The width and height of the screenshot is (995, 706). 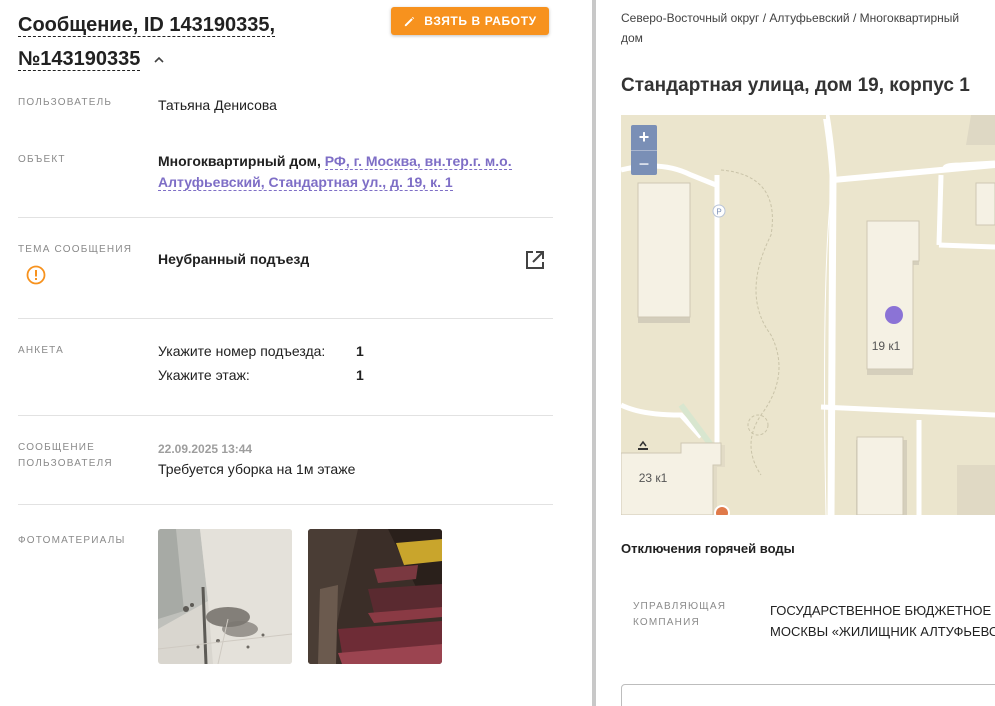 I want to click on photos-label: ФОТОМАТЕРИАЛЫ, so click(x=72, y=540).